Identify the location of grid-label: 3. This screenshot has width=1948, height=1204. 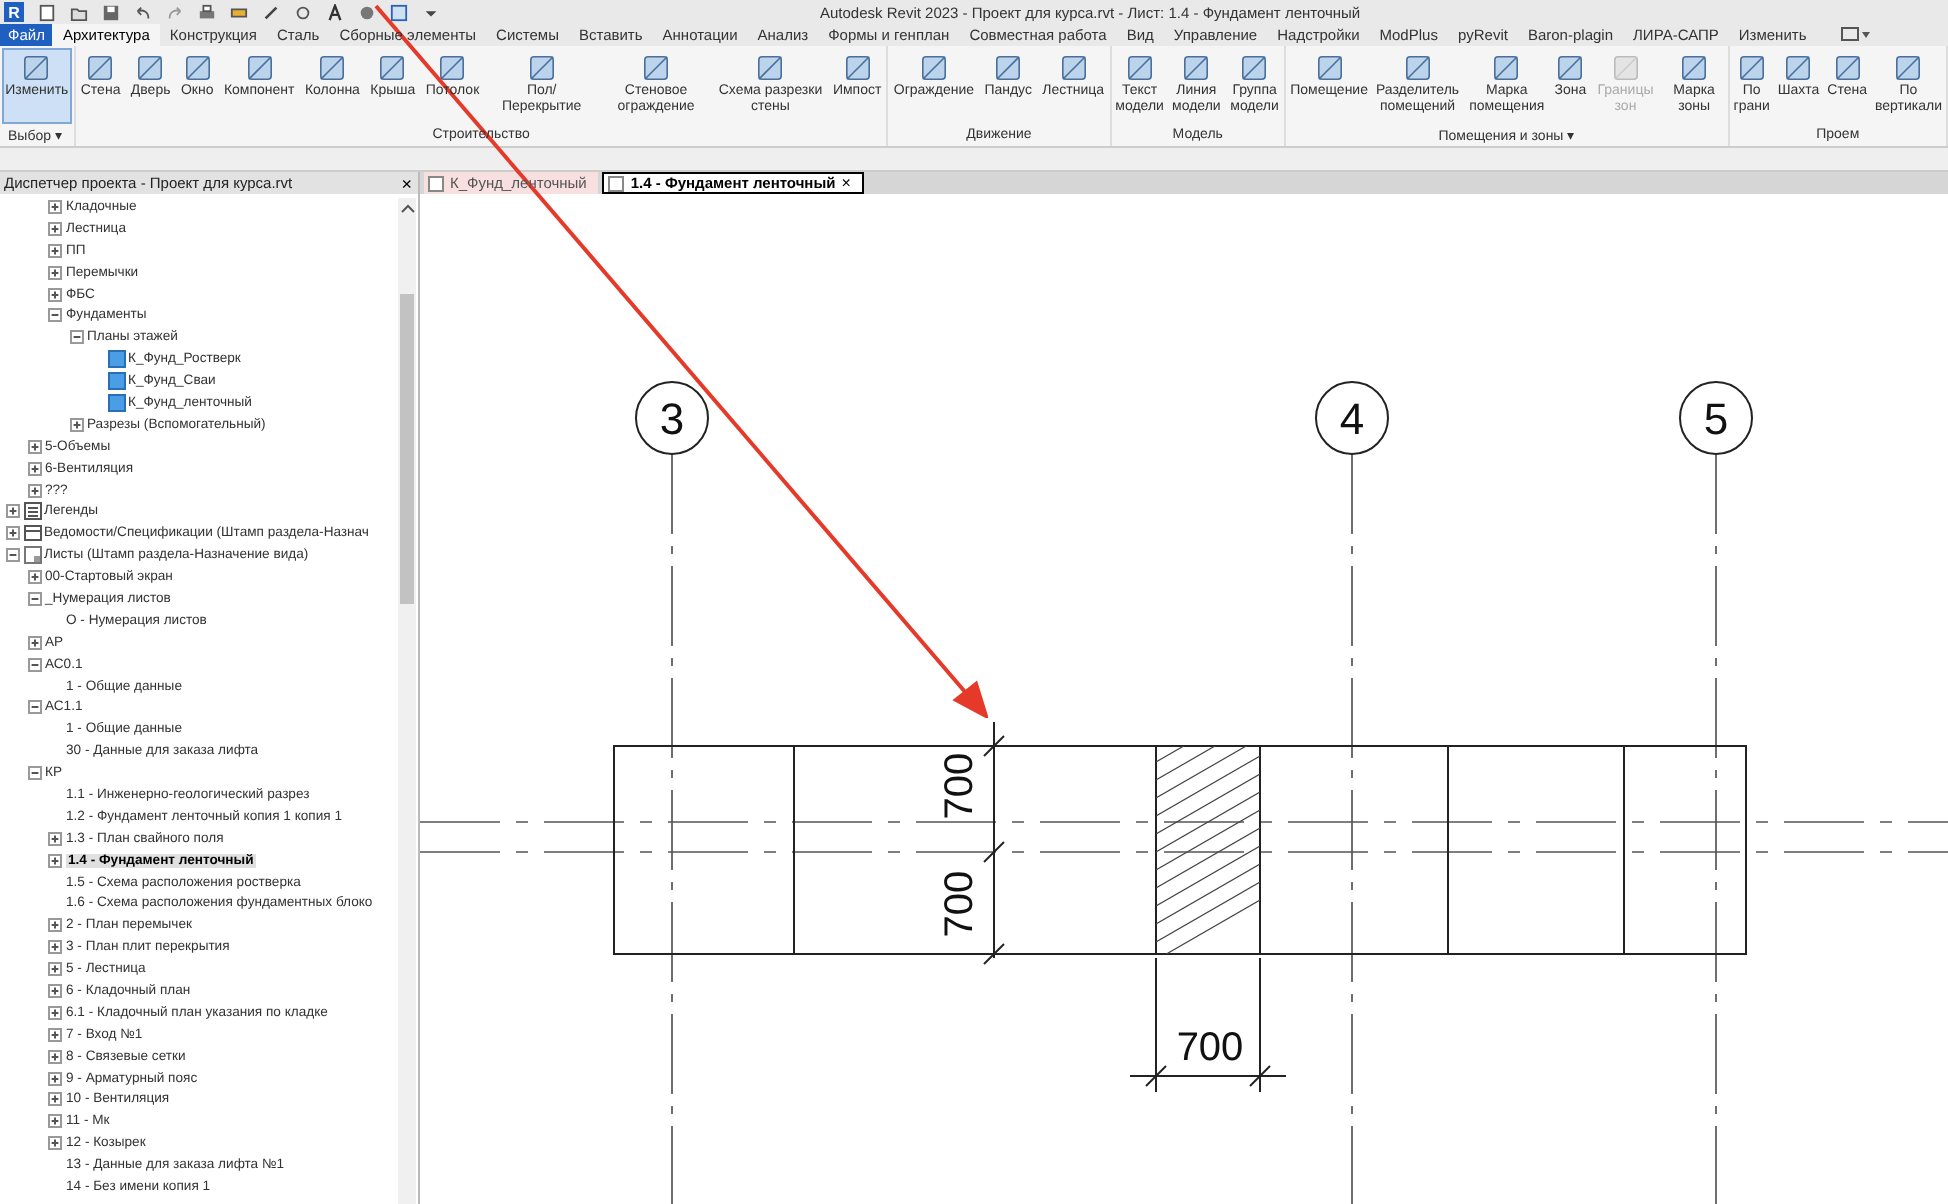
(672, 419).